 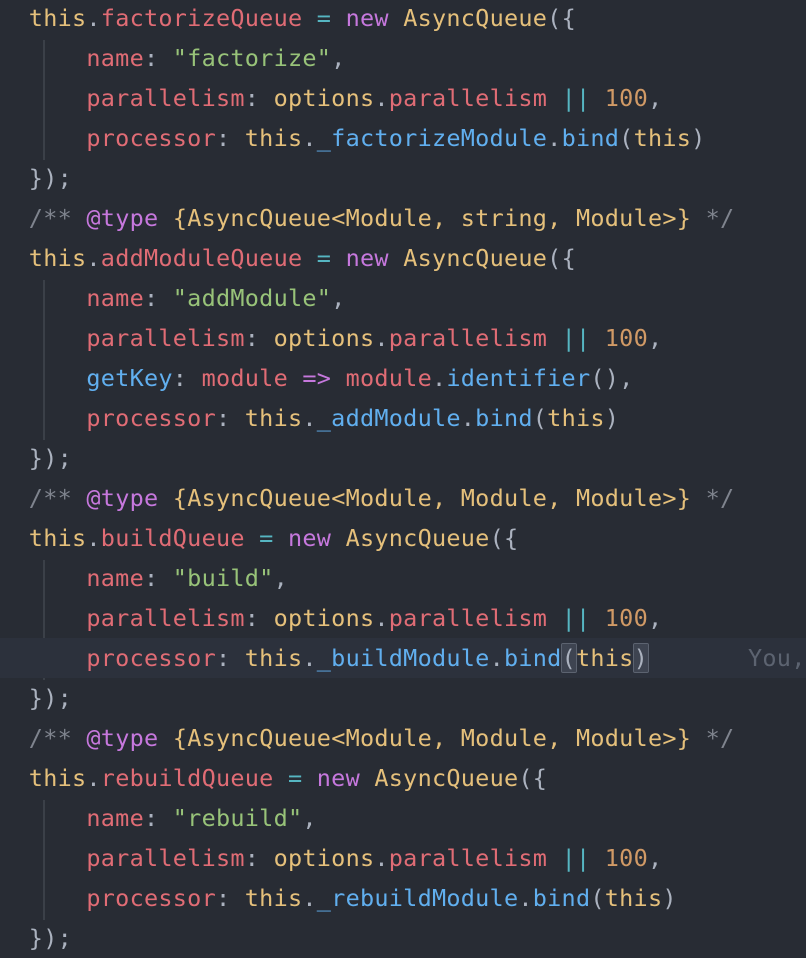 What do you see at coordinates (417, 898) in the screenshot?
I see `processor-method: _rebuildModule` at bounding box center [417, 898].